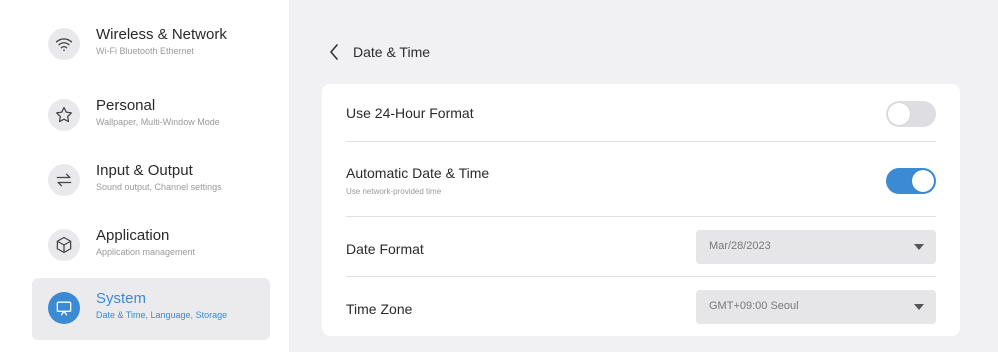 Image resolution: width=998 pixels, height=352 pixels. Describe the element at coordinates (151, 309) in the screenshot. I see `sidebar-item-system: System Date & Time, Language, Storage` at that location.